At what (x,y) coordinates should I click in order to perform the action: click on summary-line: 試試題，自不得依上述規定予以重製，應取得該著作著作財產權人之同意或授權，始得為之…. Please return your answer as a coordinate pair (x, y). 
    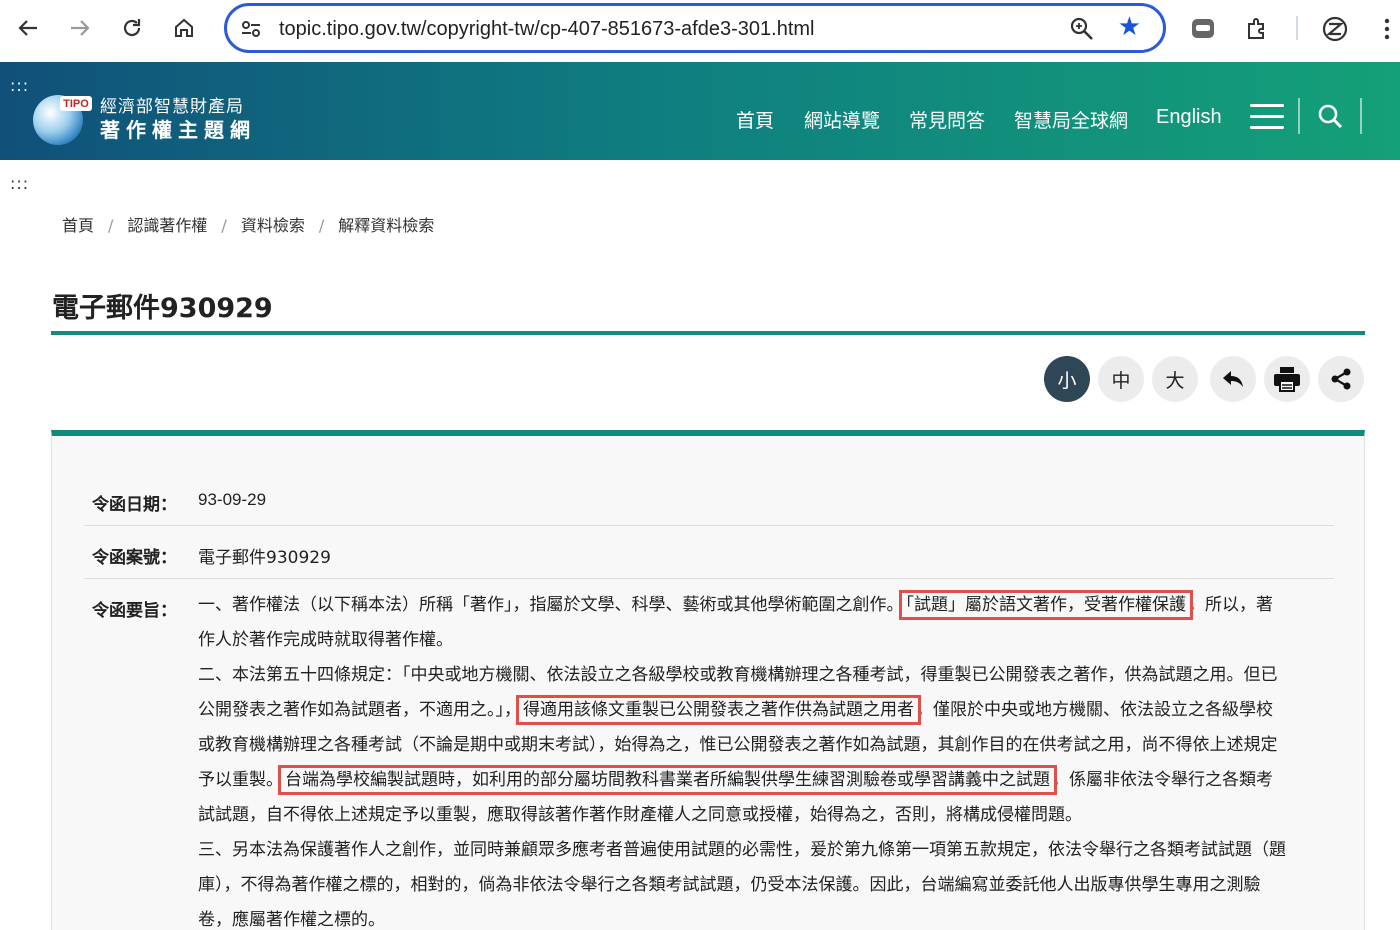
    Looking at the image, I should click on (768, 815).